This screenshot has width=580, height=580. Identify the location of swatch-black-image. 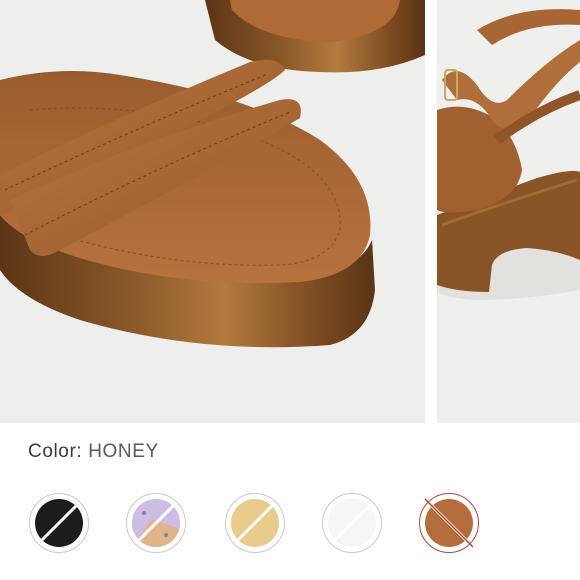
(59, 523).